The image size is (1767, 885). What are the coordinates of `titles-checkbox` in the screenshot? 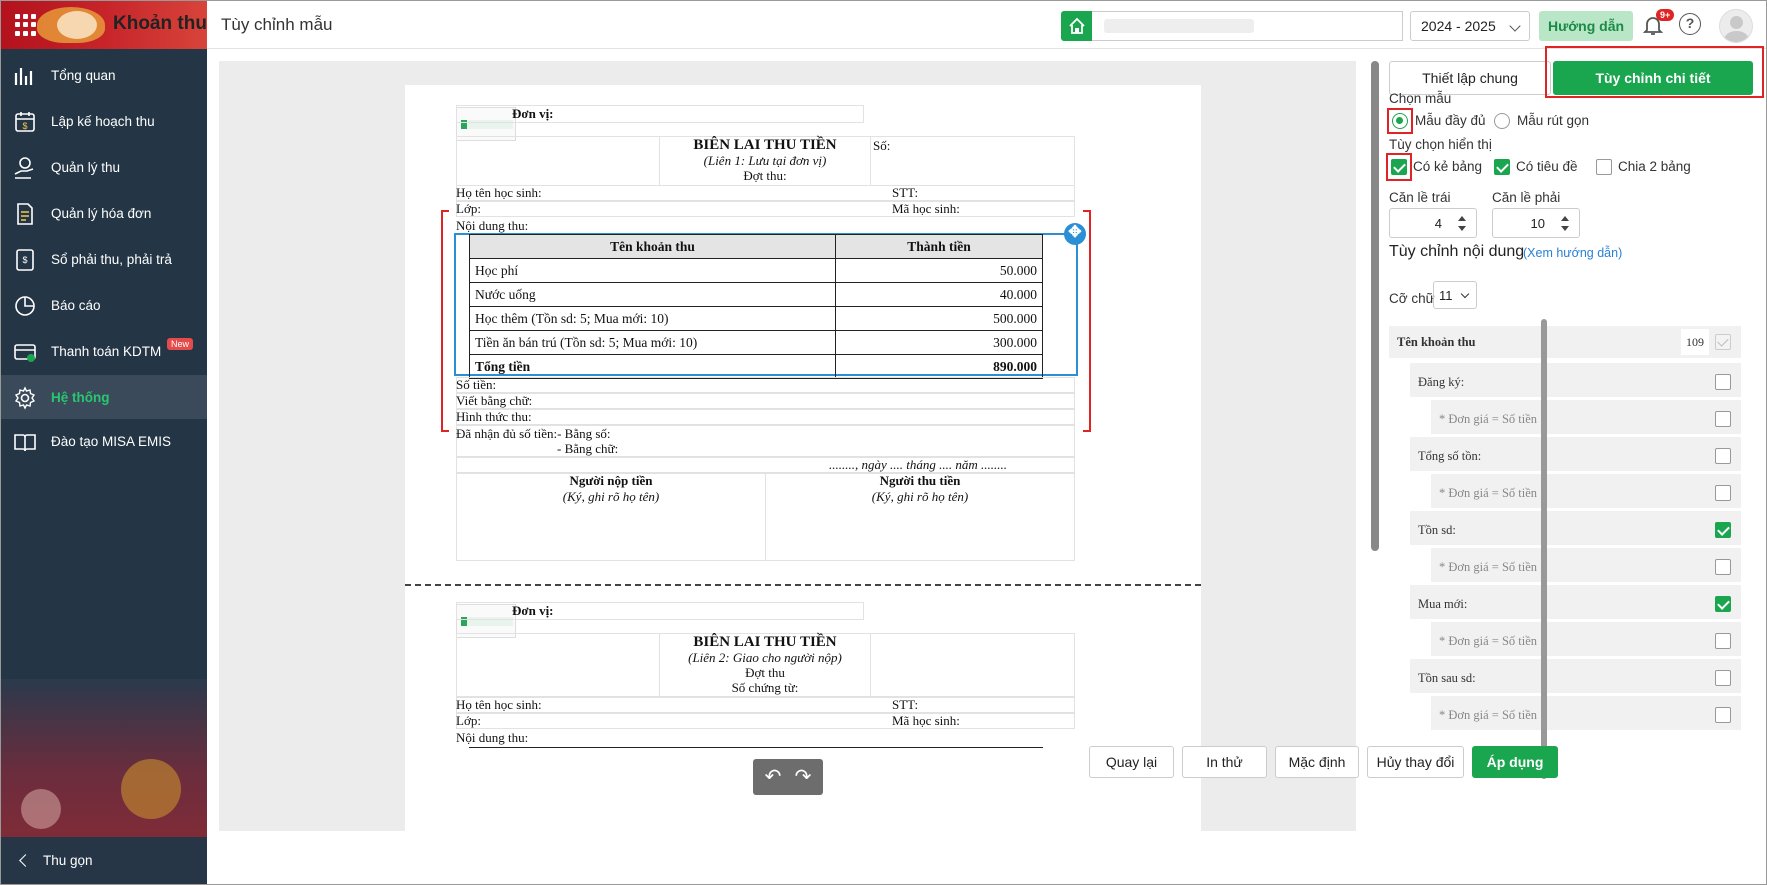 It's located at (1502, 167).